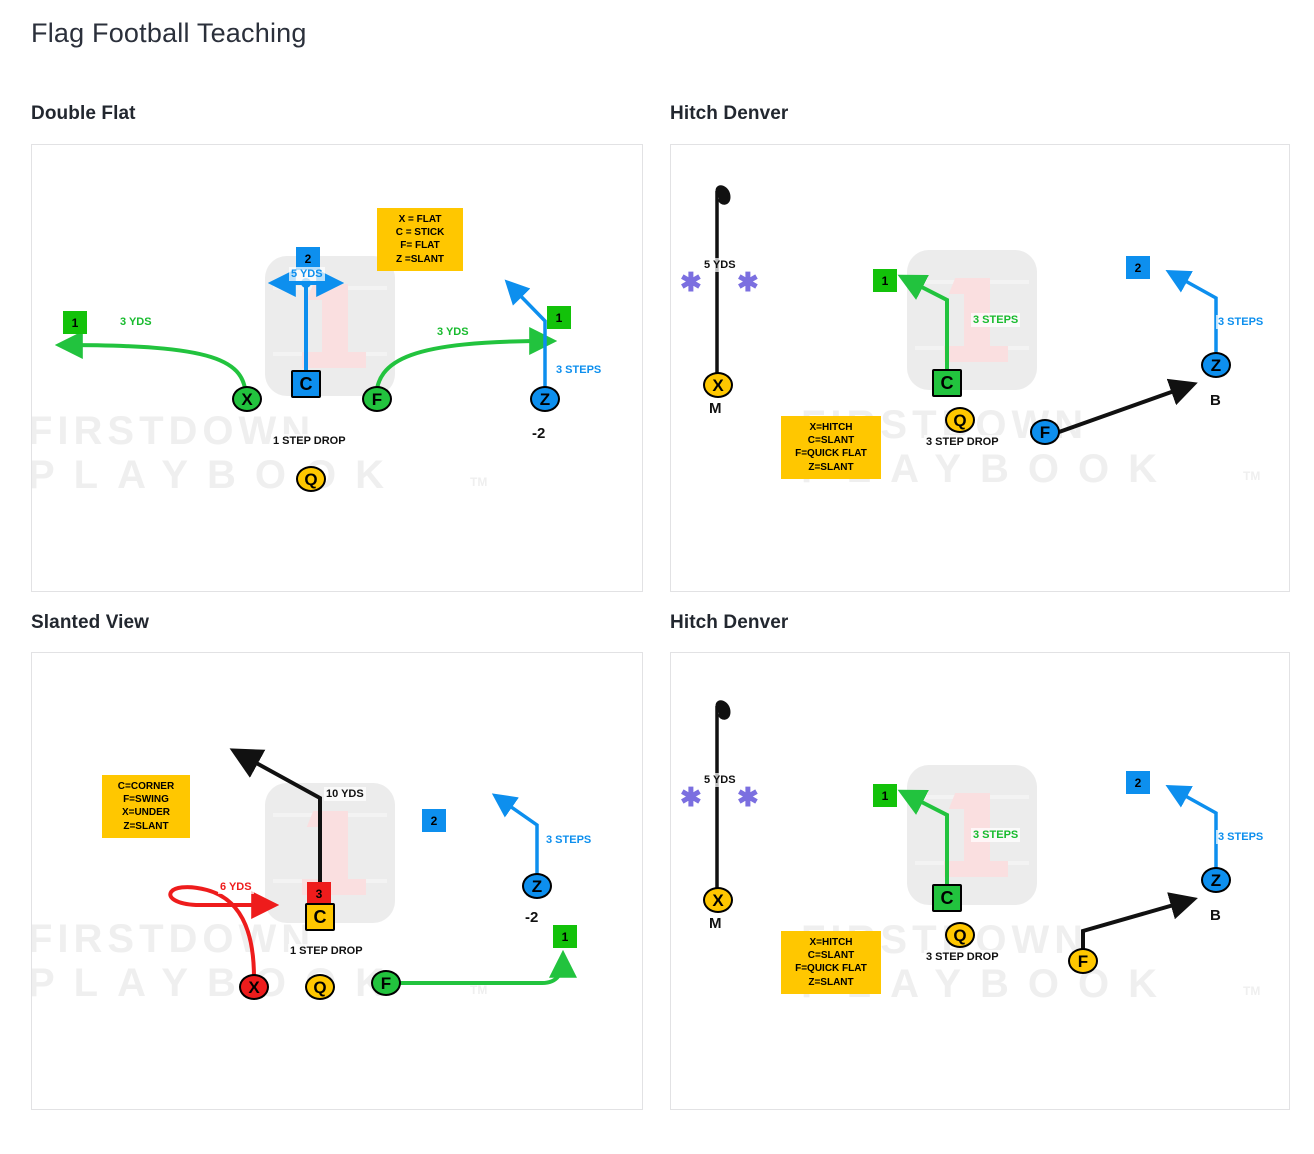  Describe the element at coordinates (169, 33) in the screenshot. I see `page-title: Flag Football Teaching` at that location.